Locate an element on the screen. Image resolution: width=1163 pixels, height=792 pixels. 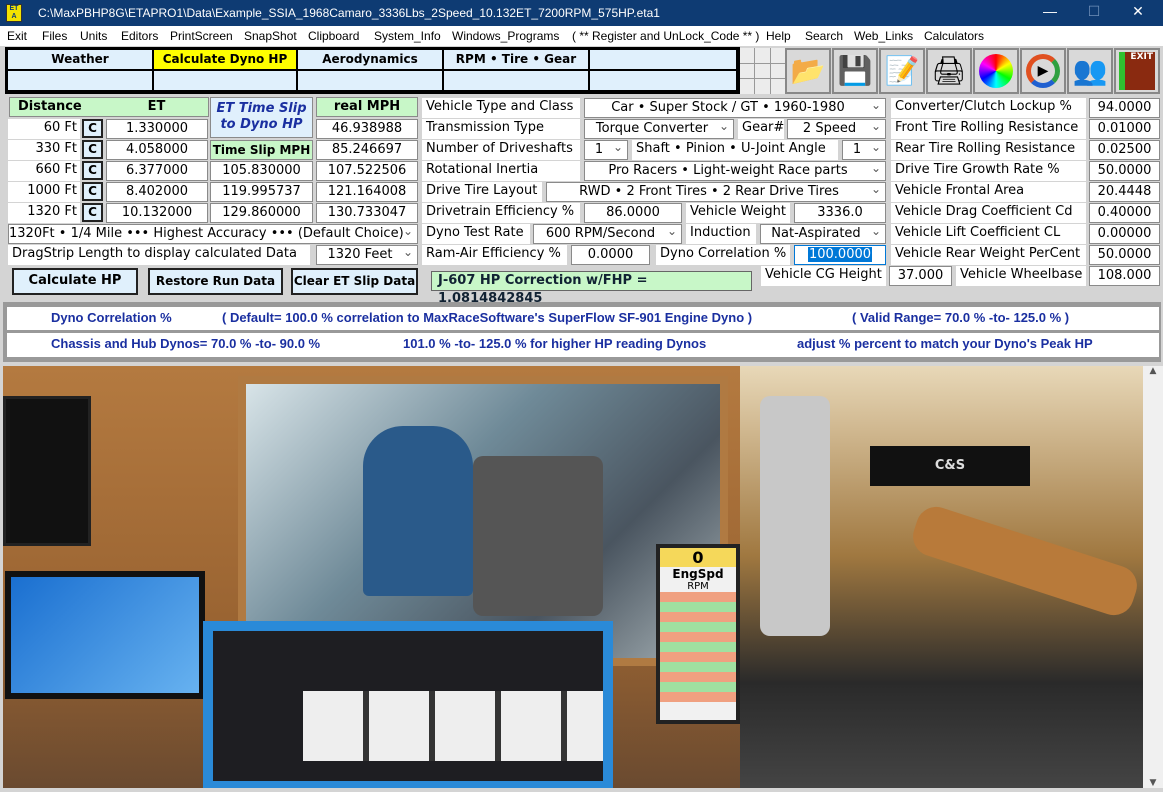
efficiency-label: Drivetrain Efficiency % is located at coordinates (501, 213).